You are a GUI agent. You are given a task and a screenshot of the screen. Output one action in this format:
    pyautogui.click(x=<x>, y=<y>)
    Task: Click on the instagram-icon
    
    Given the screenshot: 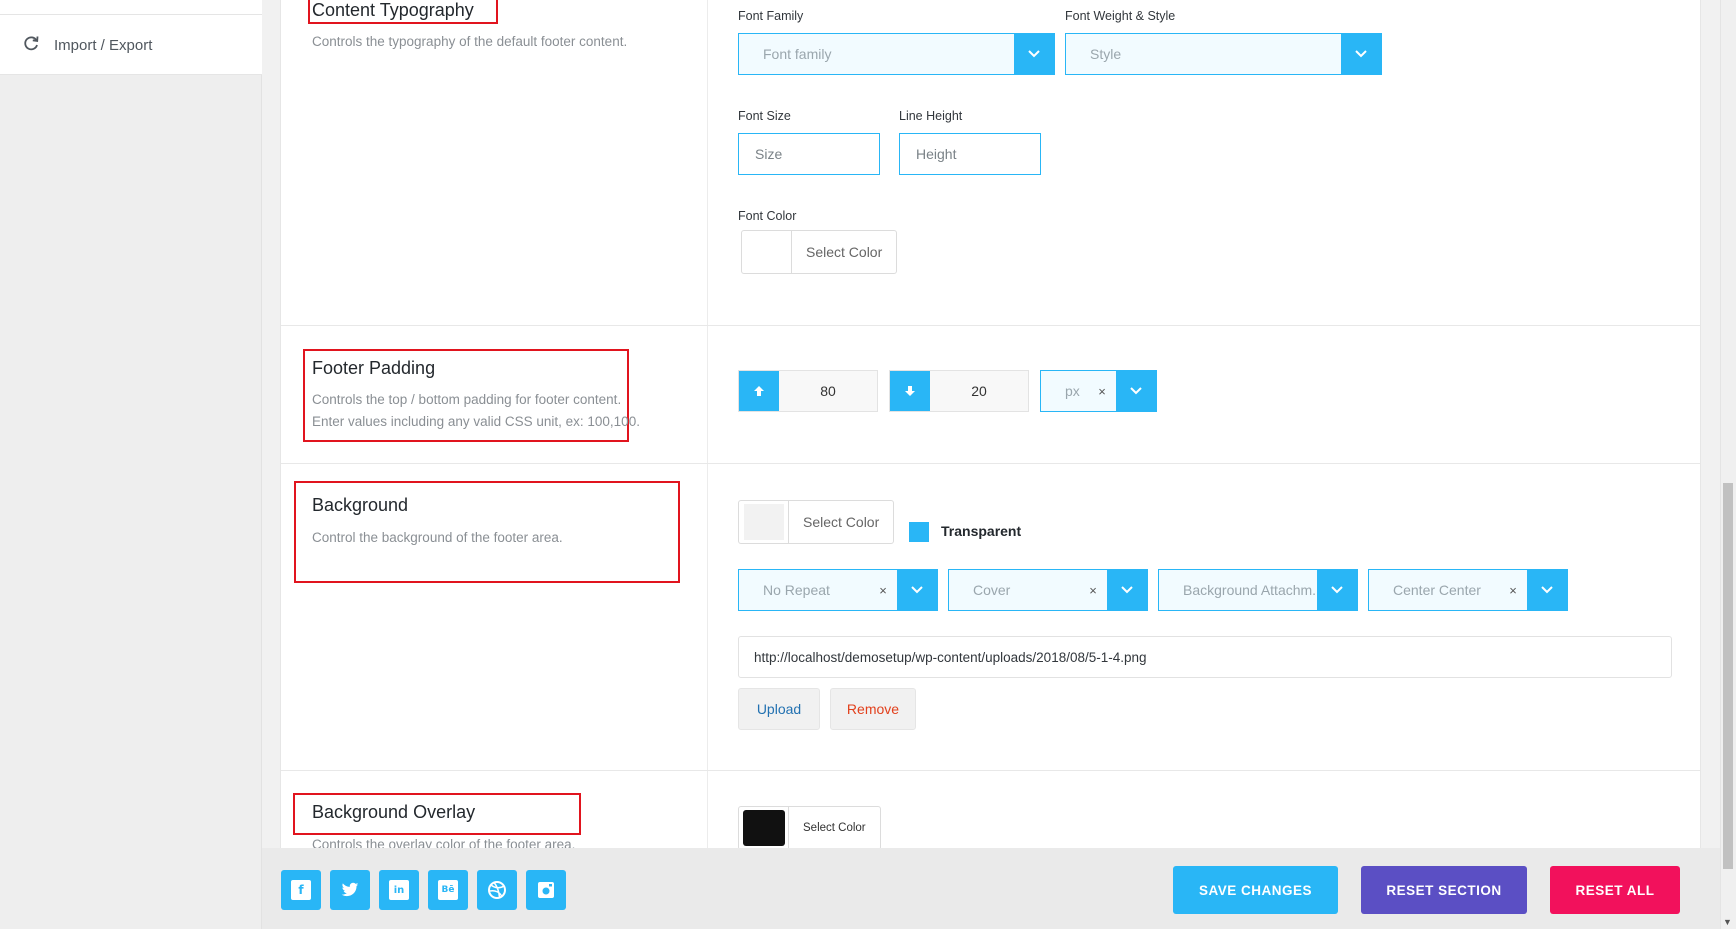 What is the action you would take?
    pyautogui.click(x=546, y=890)
    